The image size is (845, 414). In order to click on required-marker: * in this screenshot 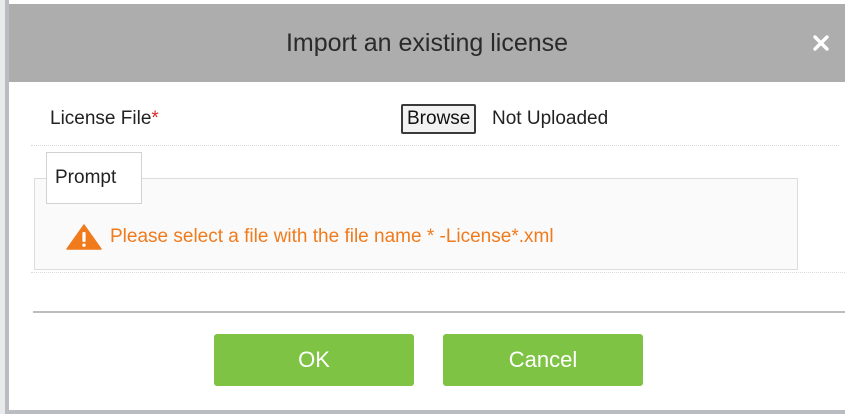, I will do `click(155, 118)`.